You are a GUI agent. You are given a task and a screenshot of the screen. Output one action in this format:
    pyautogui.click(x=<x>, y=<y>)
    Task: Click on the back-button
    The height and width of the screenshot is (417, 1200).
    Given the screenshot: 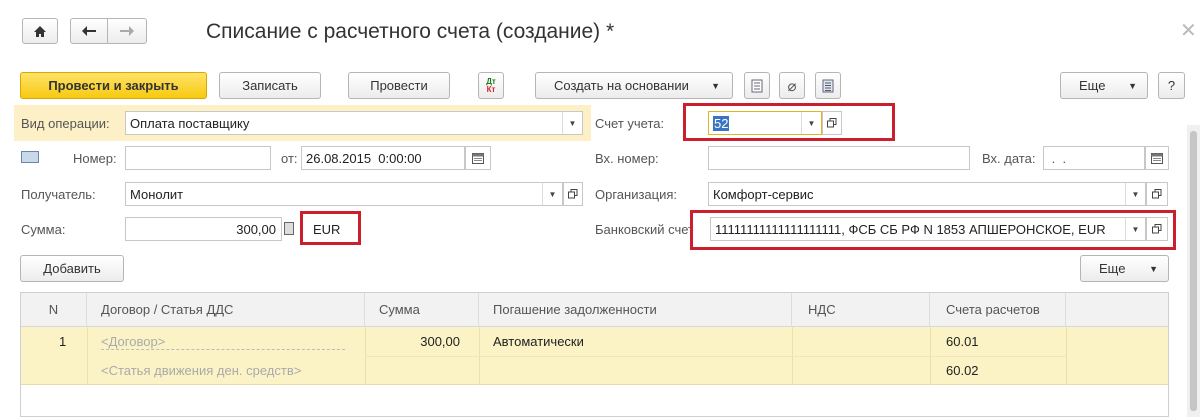 What is the action you would take?
    pyautogui.click(x=89, y=31)
    